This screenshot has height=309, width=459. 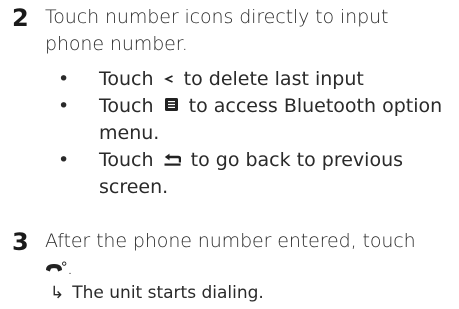 I want to click on bullet-text-after: to go back to previous, so click(x=297, y=160).